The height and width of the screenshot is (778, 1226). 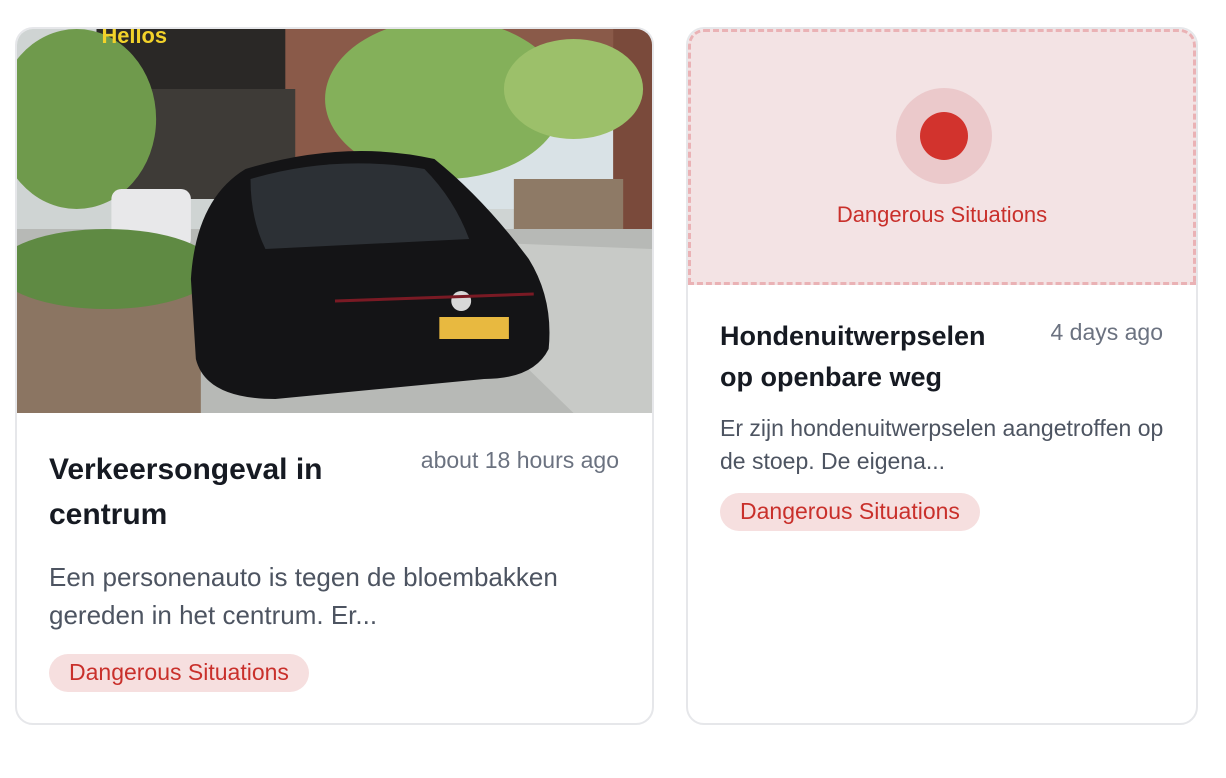 What do you see at coordinates (519, 460) in the screenshot?
I see `report-time: about 18 hours ago` at bounding box center [519, 460].